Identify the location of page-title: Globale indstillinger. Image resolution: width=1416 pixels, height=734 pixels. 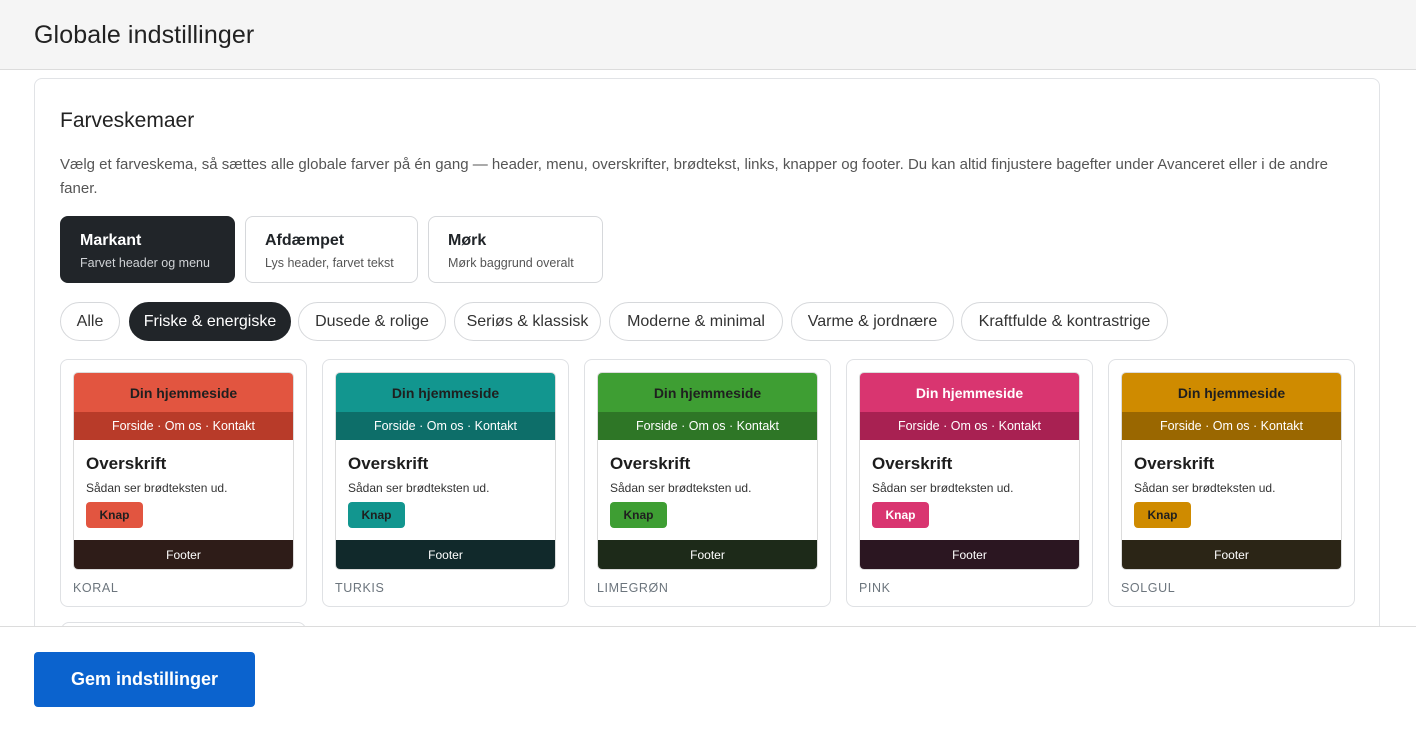
(144, 35).